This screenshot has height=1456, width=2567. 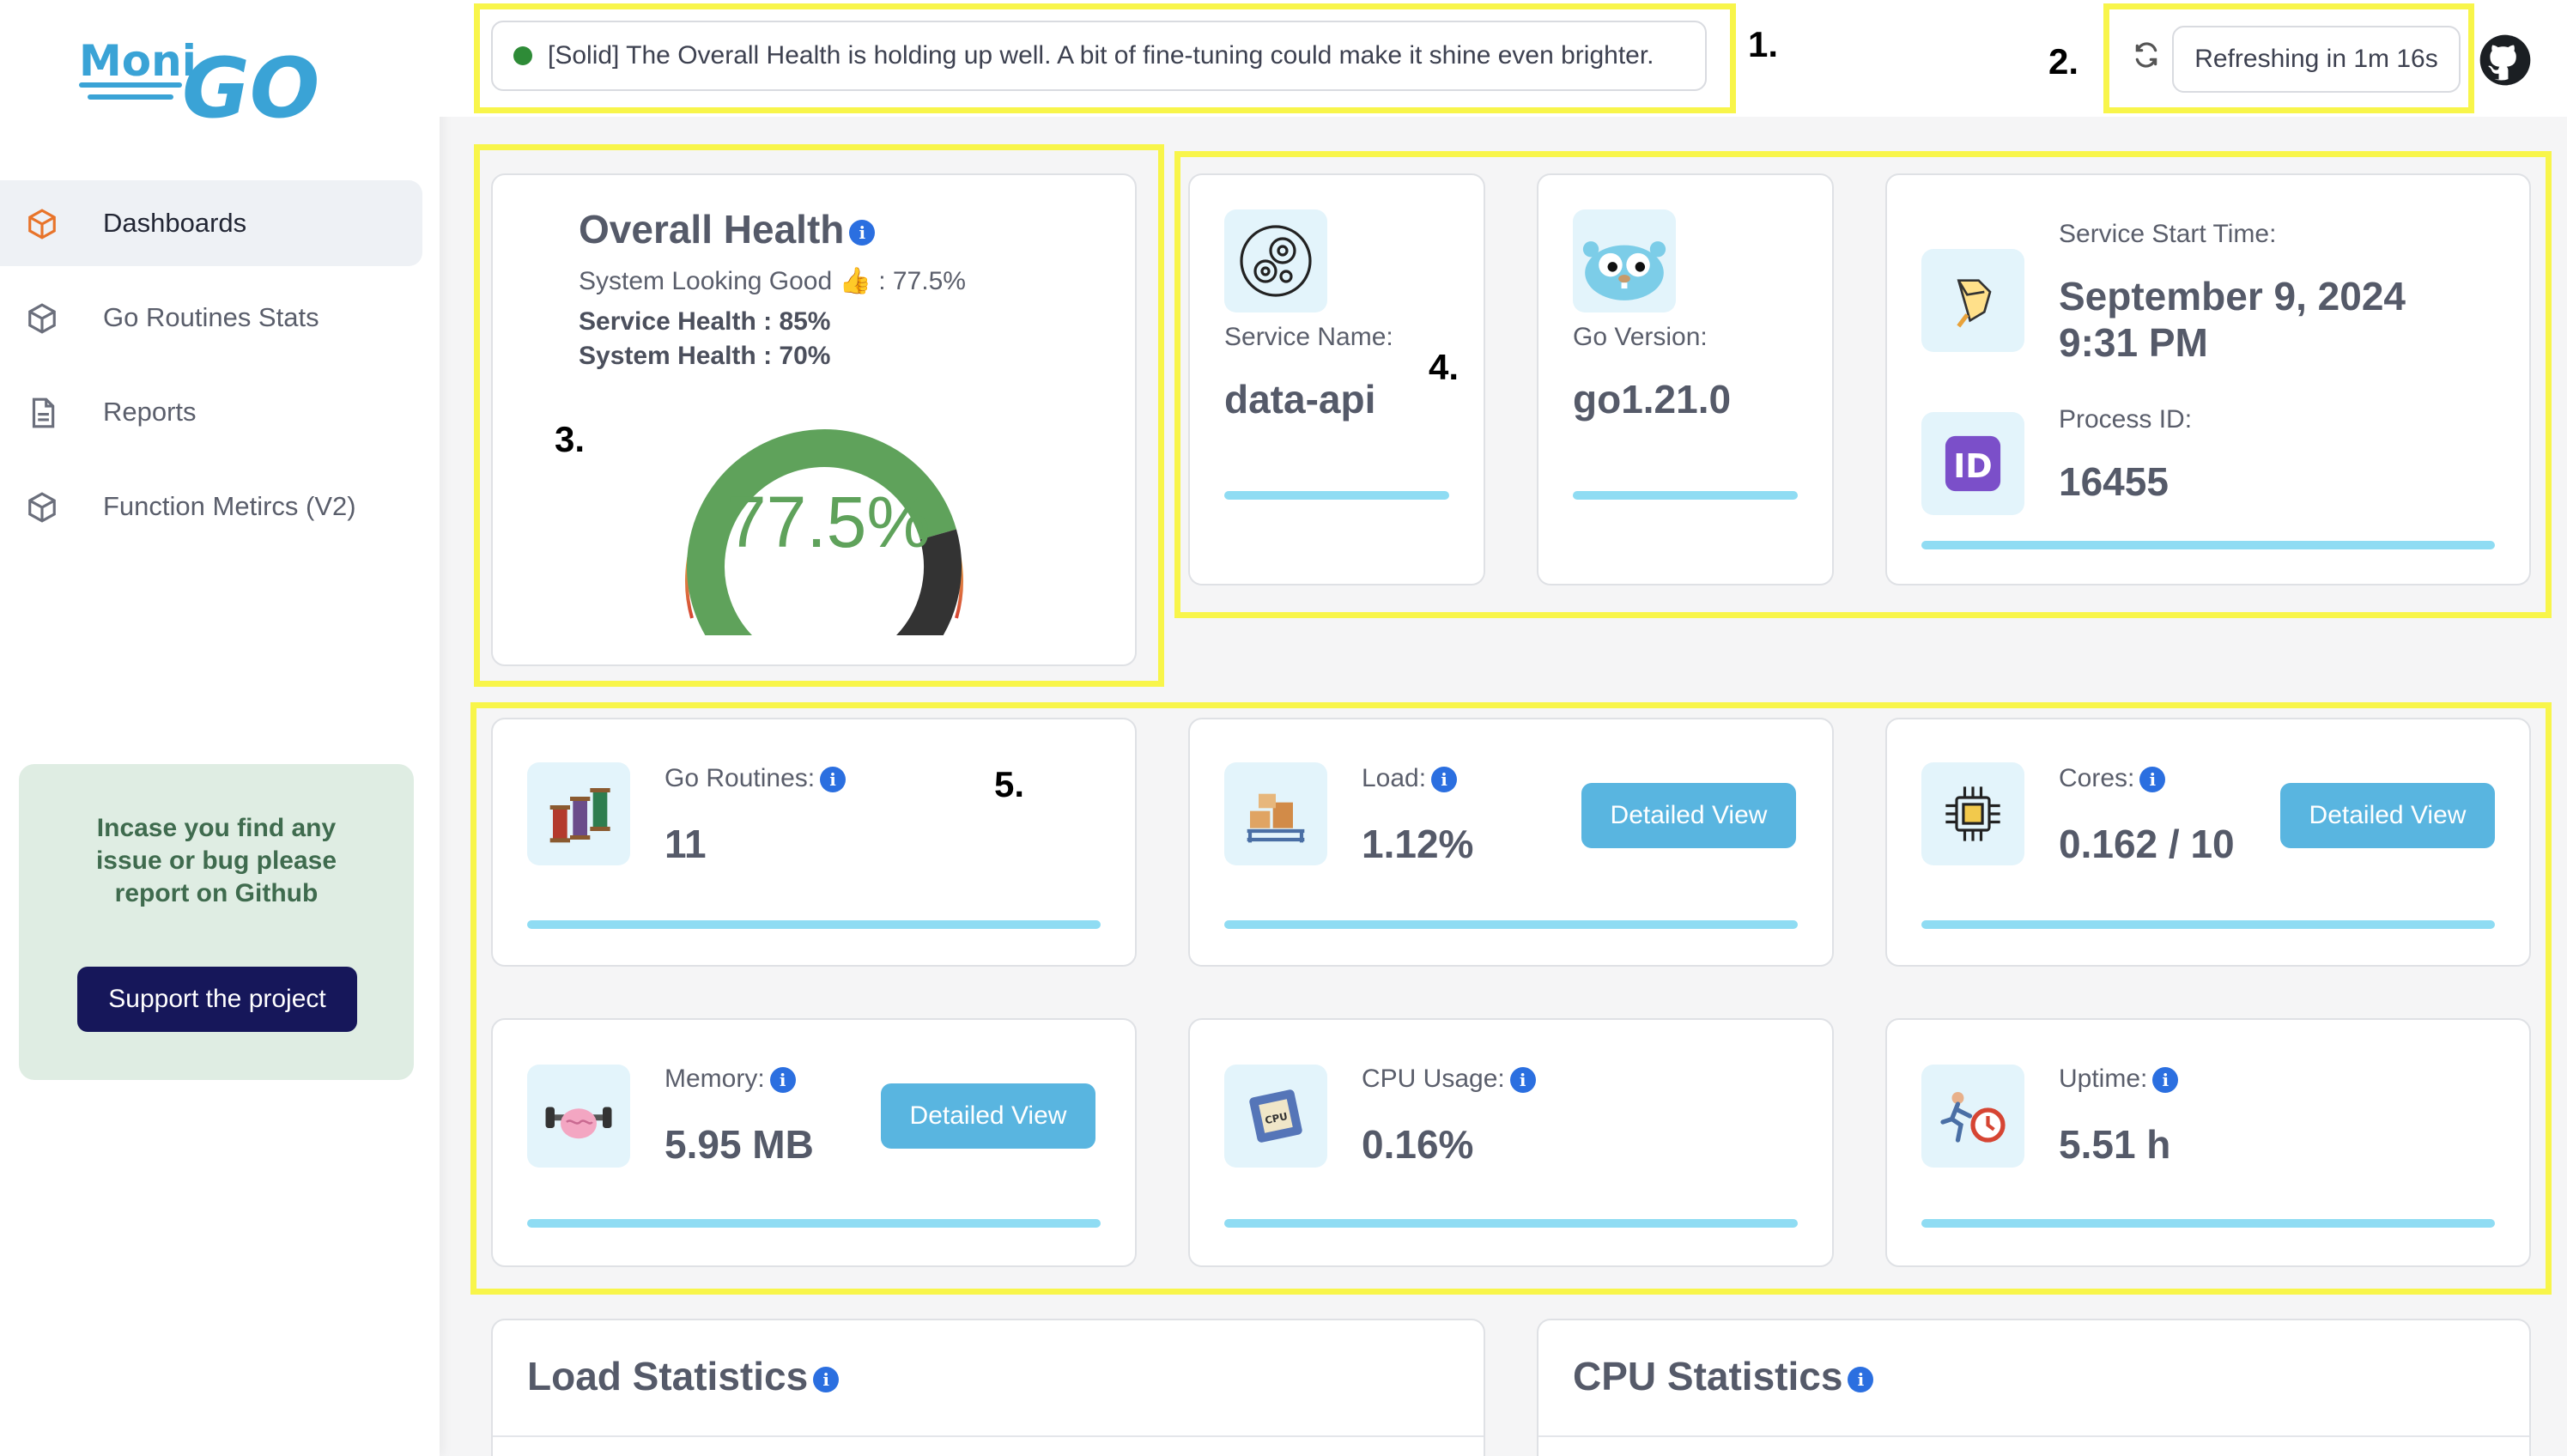 What do you see at coordinates (251, 83) in the screenshot?
I see `svg-text: GO` at bounding box center [251, 83].